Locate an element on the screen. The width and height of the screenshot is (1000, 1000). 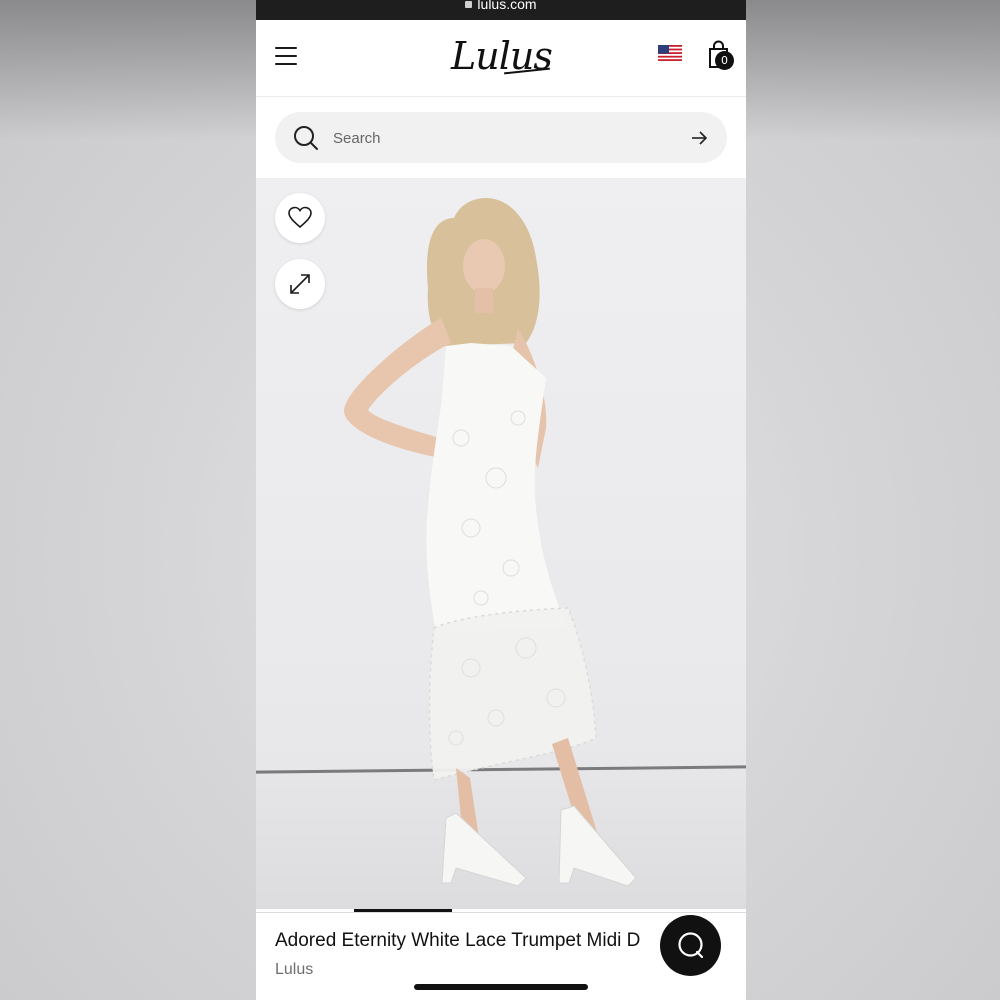
chat-button is located at coordinates (690, 945).